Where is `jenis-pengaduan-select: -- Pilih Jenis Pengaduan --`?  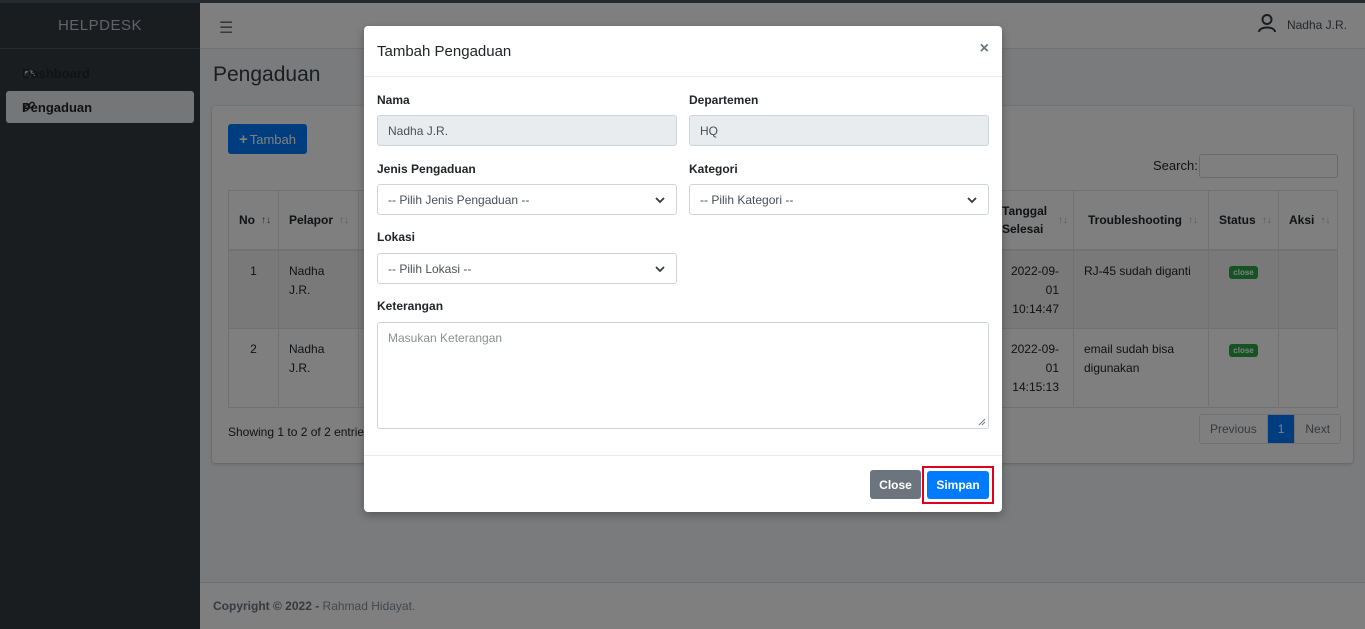 jenis-pengaduan-select: -- Pilih Jenis Pengaduan -- is located at coordinates (527, 199).